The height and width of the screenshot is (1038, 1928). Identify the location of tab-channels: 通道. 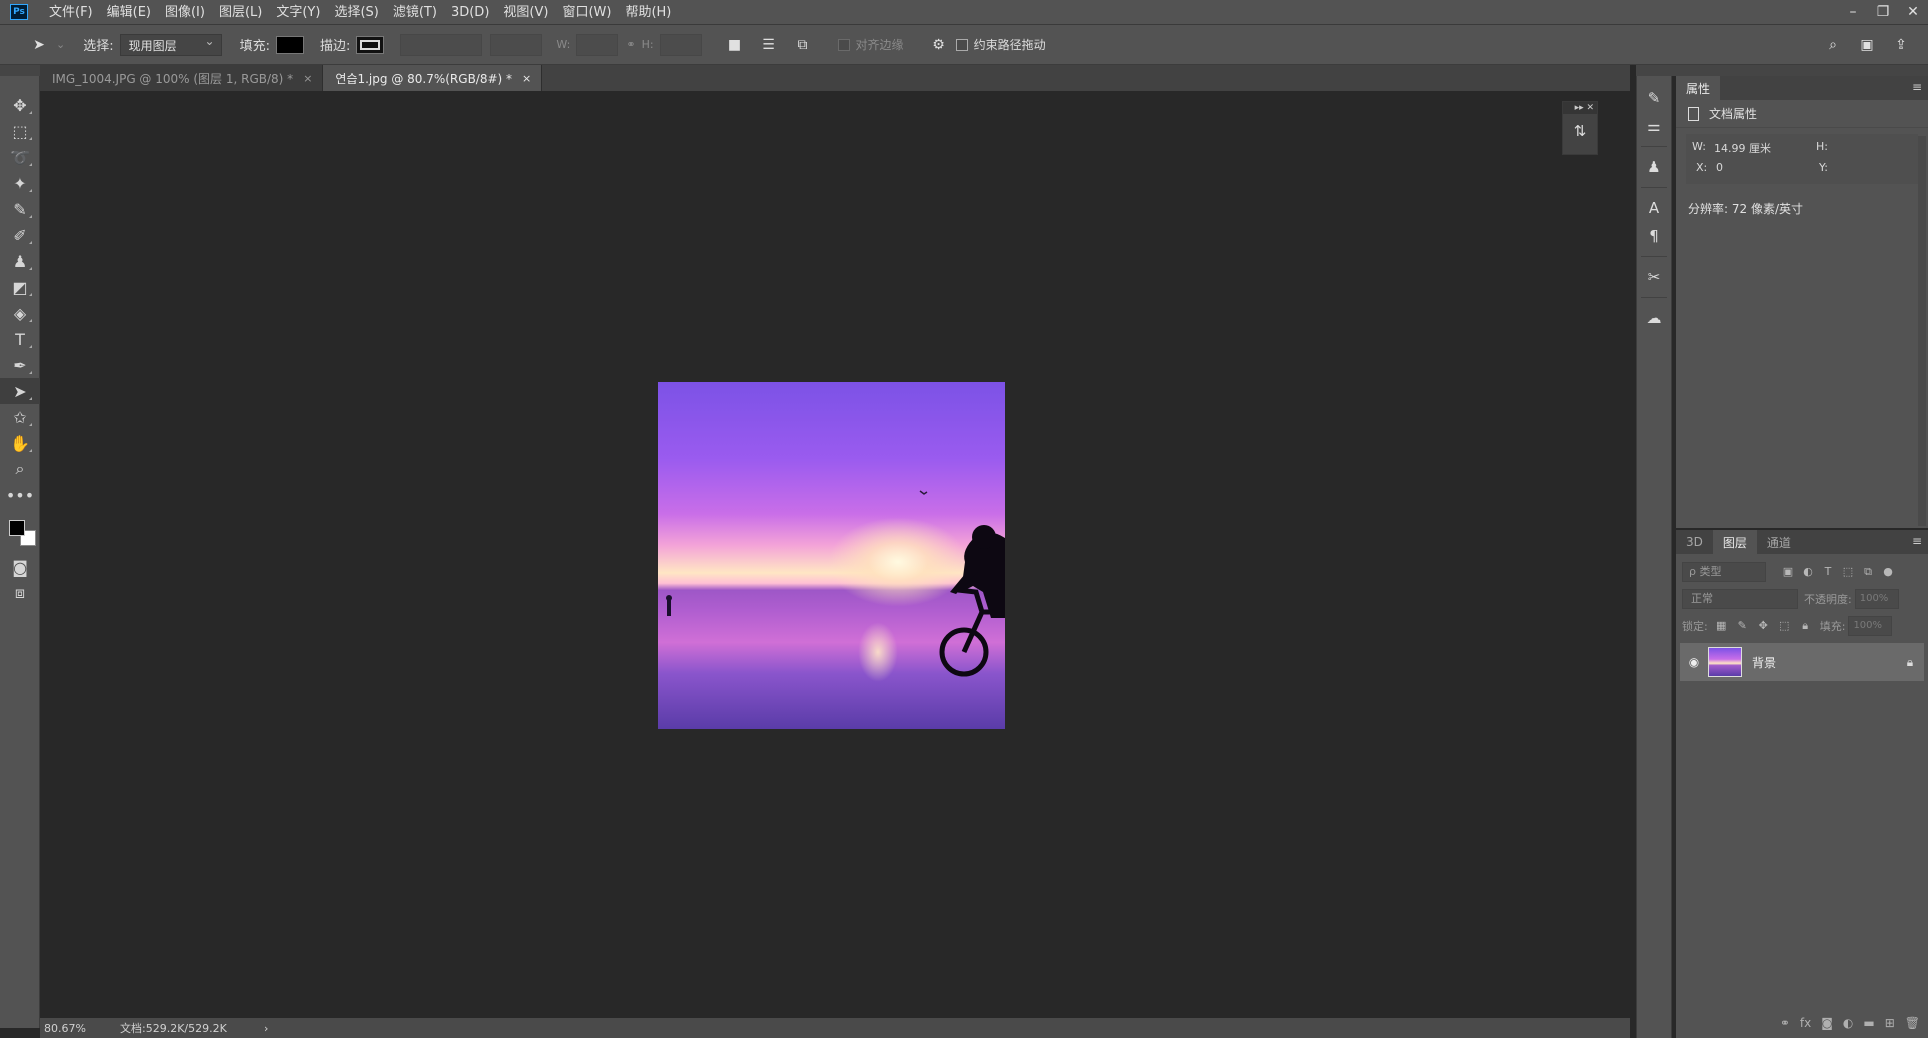
(1779, 542).